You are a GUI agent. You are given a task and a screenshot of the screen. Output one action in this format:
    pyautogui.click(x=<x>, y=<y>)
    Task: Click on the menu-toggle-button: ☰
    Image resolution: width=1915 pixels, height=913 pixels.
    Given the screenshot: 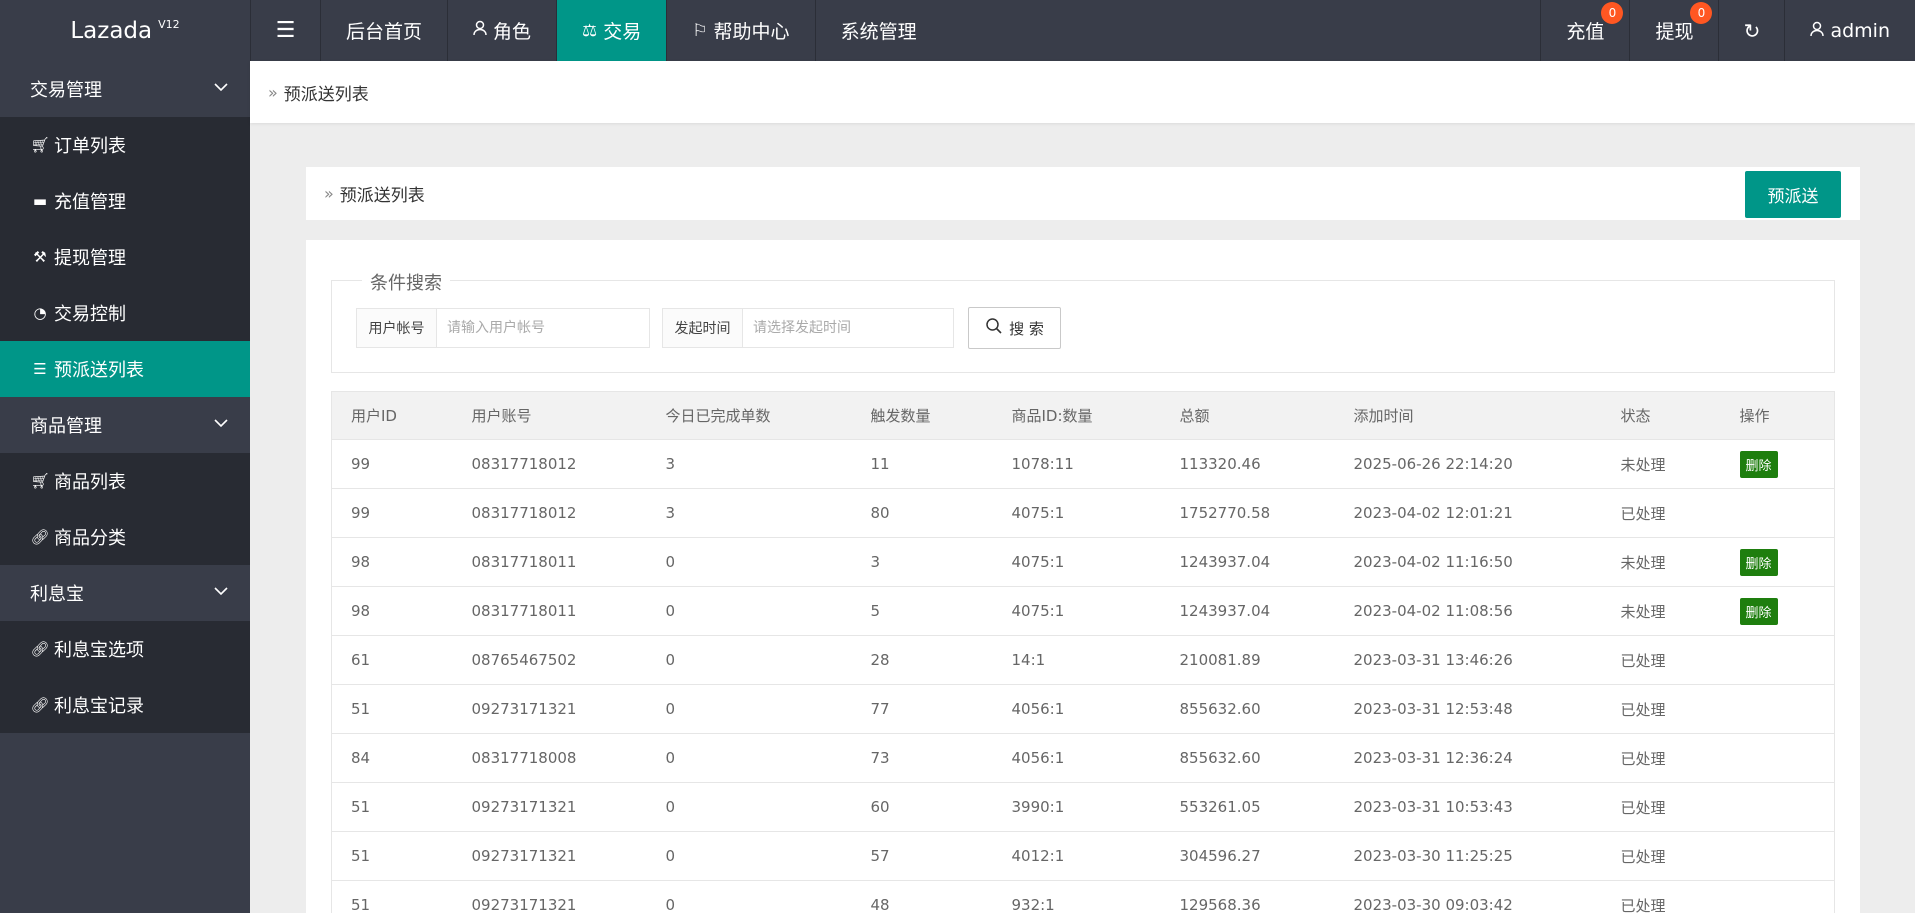 What is the action you would take?
    pyautogui.click(x=285, y=30)
    